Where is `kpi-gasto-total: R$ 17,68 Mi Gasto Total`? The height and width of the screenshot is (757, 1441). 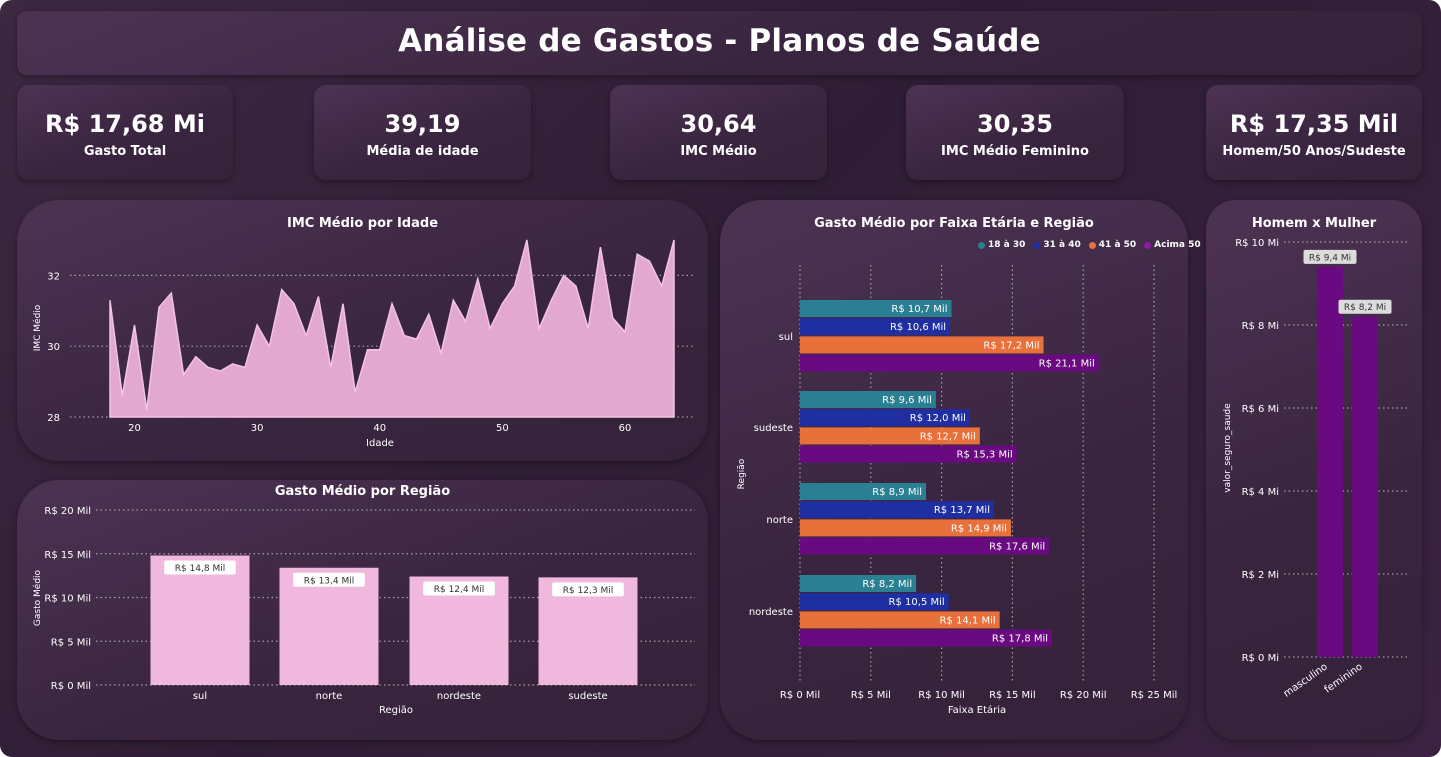 kpi-gasto-total: R$ 17,68 Mi Gasto Total is located at coordinates (125, 132).